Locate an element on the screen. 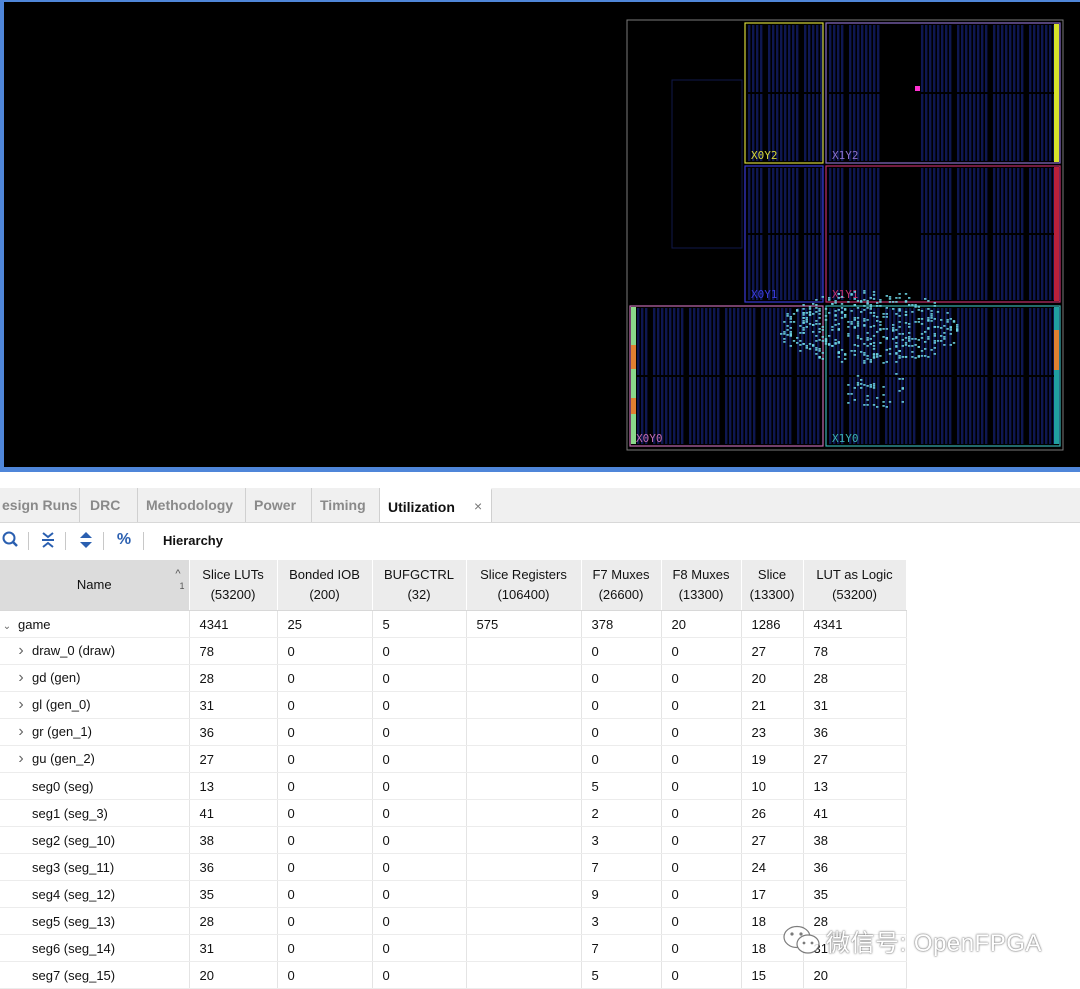  name-cell: › gr (gen_1) is located at coordinates (95, 732).